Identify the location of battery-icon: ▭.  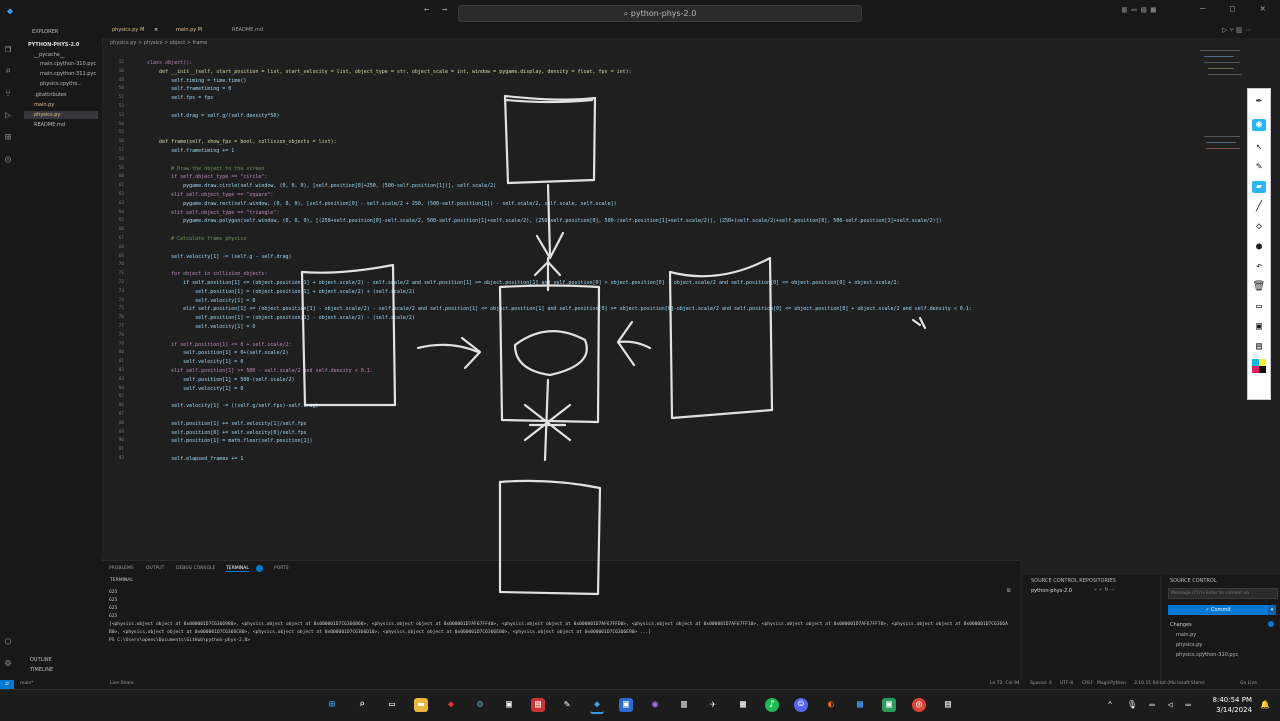
(1188, 705).